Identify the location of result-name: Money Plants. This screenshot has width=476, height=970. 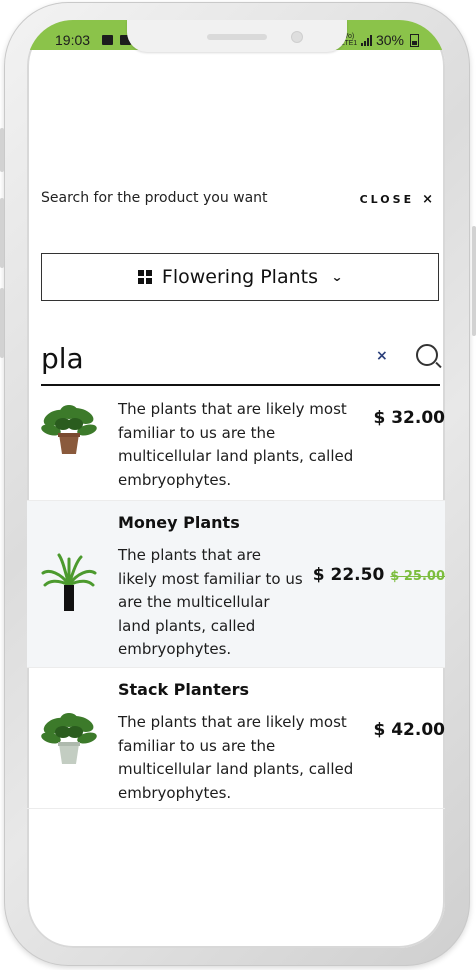
(179, 522).